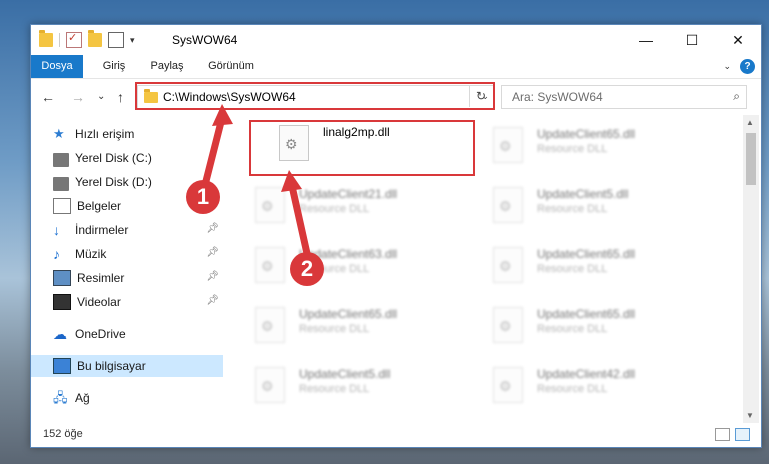  What do you see at coordinates (127, 398) in the screenshot?
I see `sidebar-item-network: 🖧︎ Ağ` at bounding box center [127, 398].